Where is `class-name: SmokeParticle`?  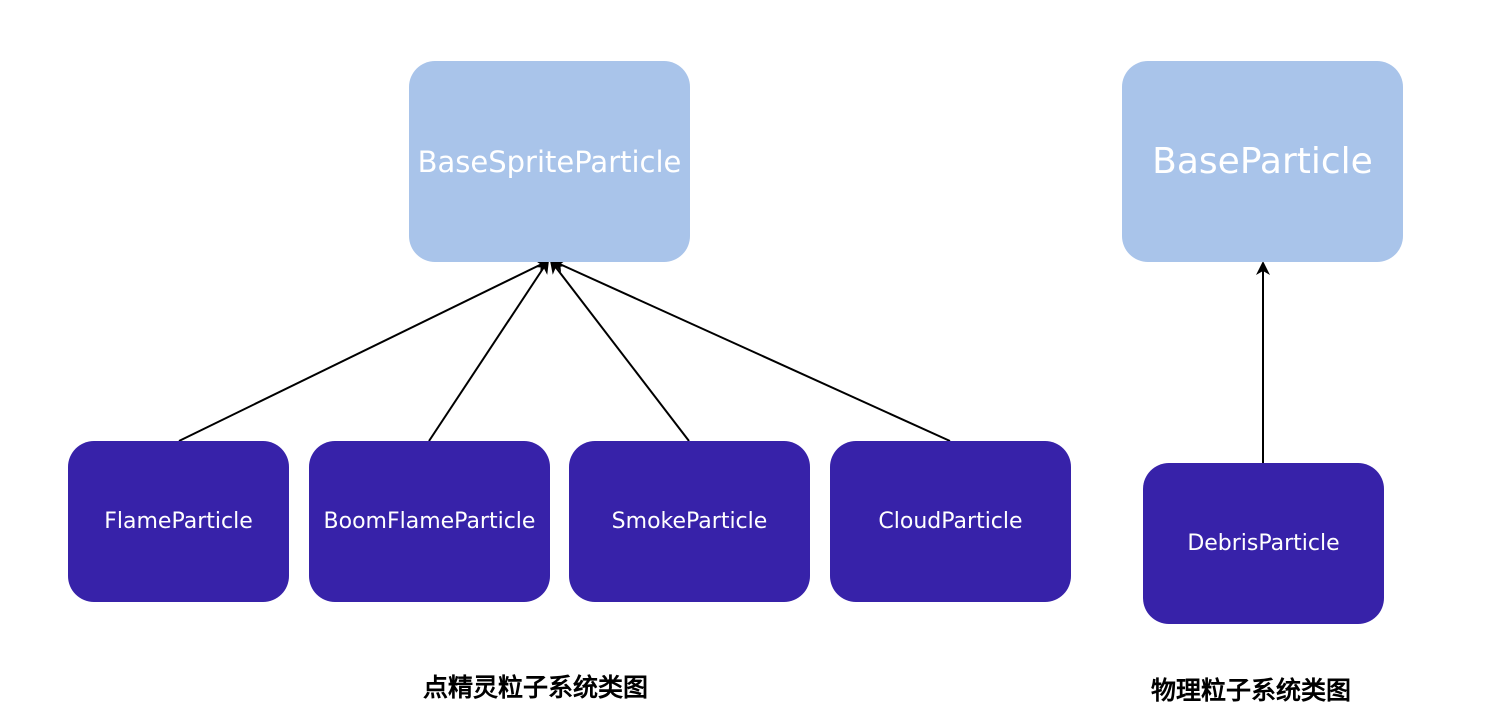
class-name: SmokeParticle is located at coordinates (689, 521).